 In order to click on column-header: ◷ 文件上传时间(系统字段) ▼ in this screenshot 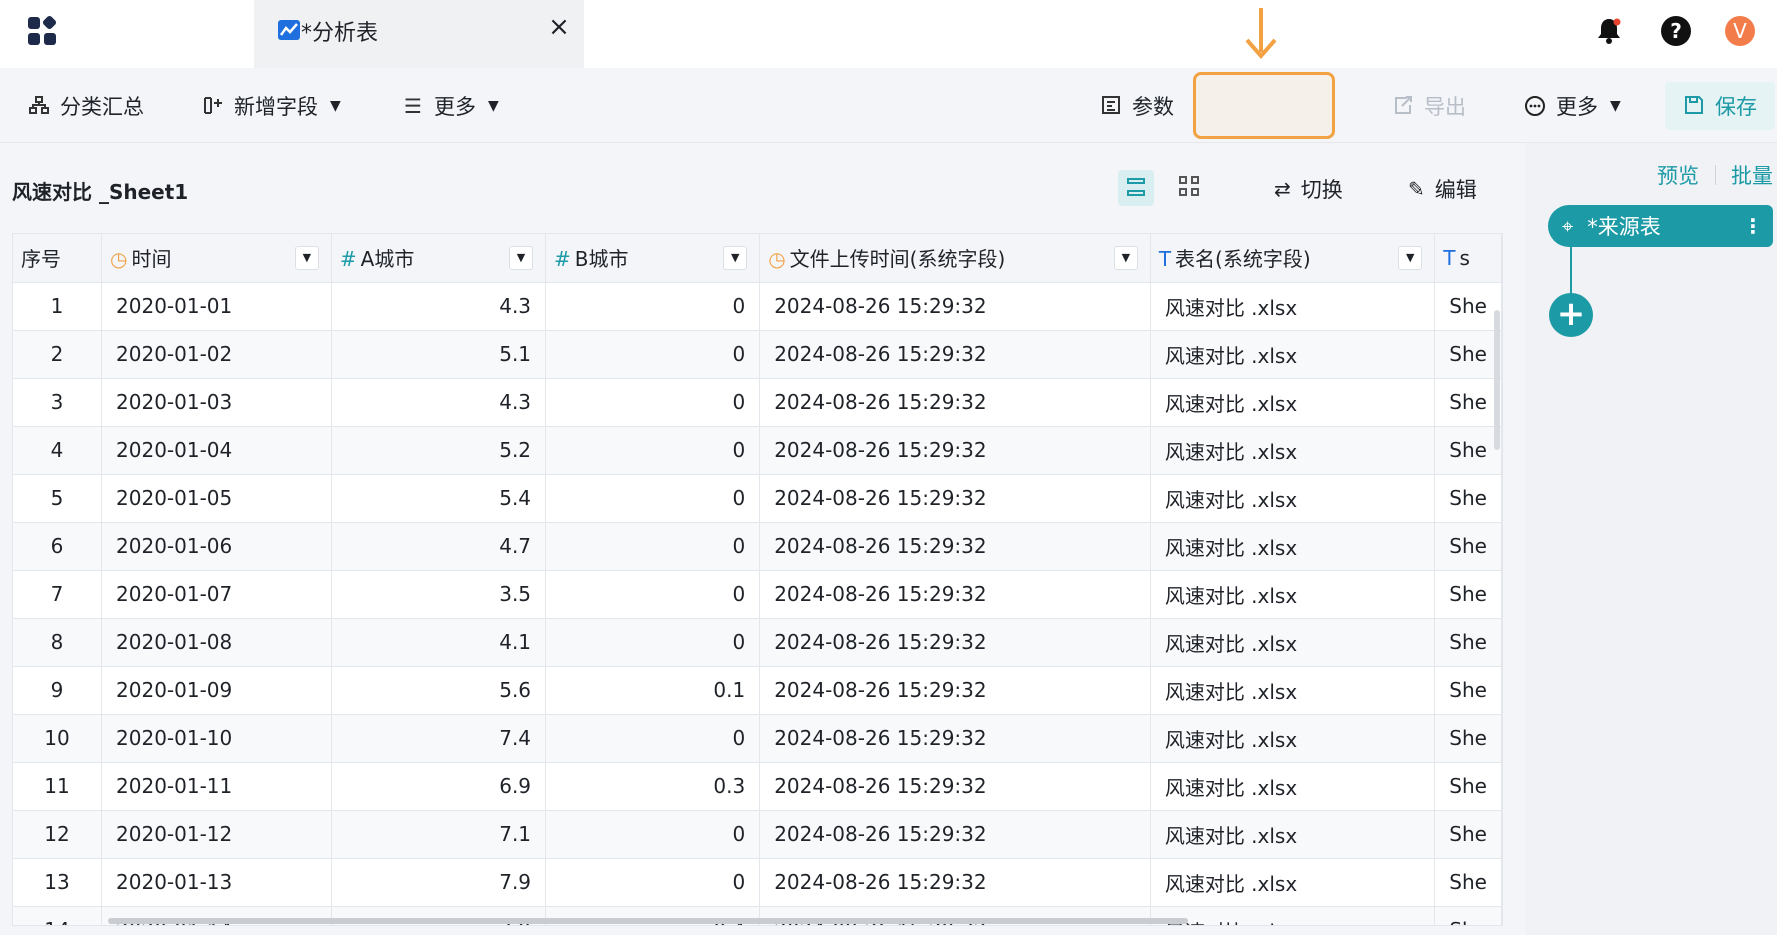, I will do `click(955, 258)`.